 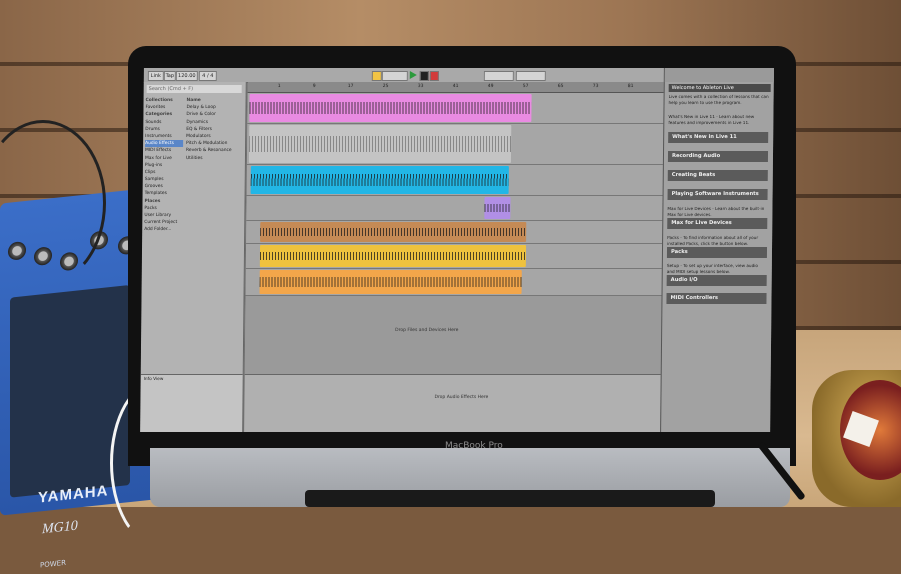 What do you see at coordinates (719, 88) in the screenshot?
I see `help-title: Welcome to Ableton Live` at bounding box center [719, 88].